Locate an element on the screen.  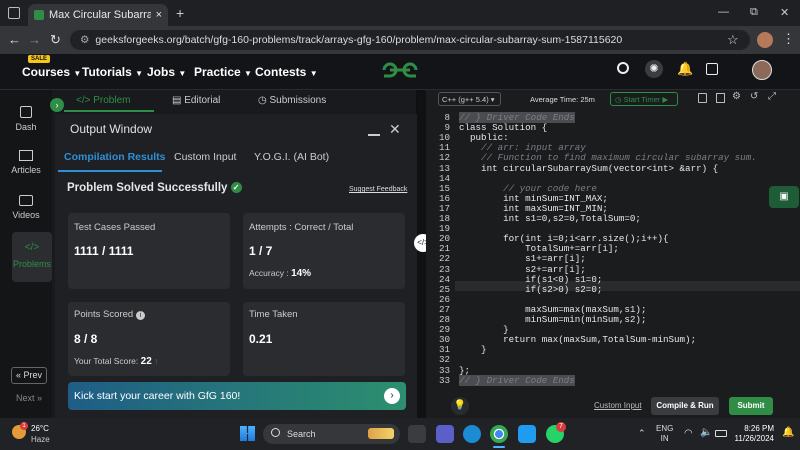
wifi-icon: ◠ is located at coordinates (688, 433).